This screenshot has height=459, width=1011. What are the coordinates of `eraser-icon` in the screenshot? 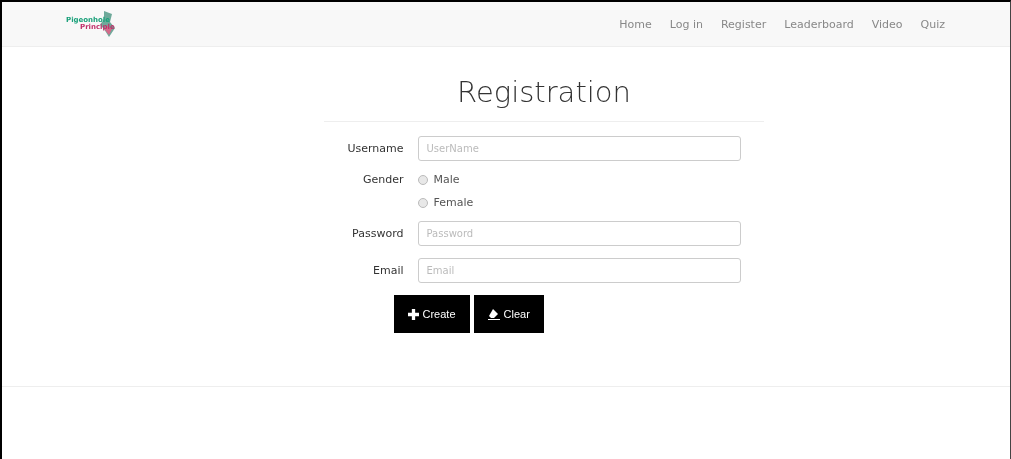 It's located at (493, 314).